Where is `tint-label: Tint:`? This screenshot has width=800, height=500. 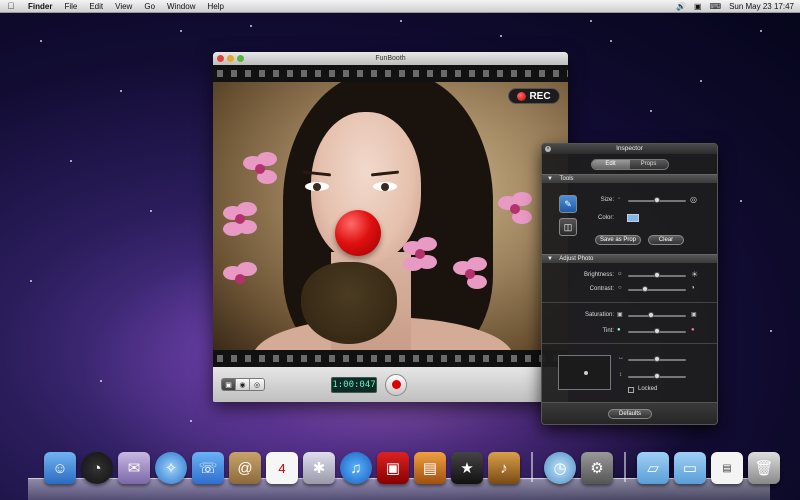 tint-label: Tint: is located at coordinates (608, 331).